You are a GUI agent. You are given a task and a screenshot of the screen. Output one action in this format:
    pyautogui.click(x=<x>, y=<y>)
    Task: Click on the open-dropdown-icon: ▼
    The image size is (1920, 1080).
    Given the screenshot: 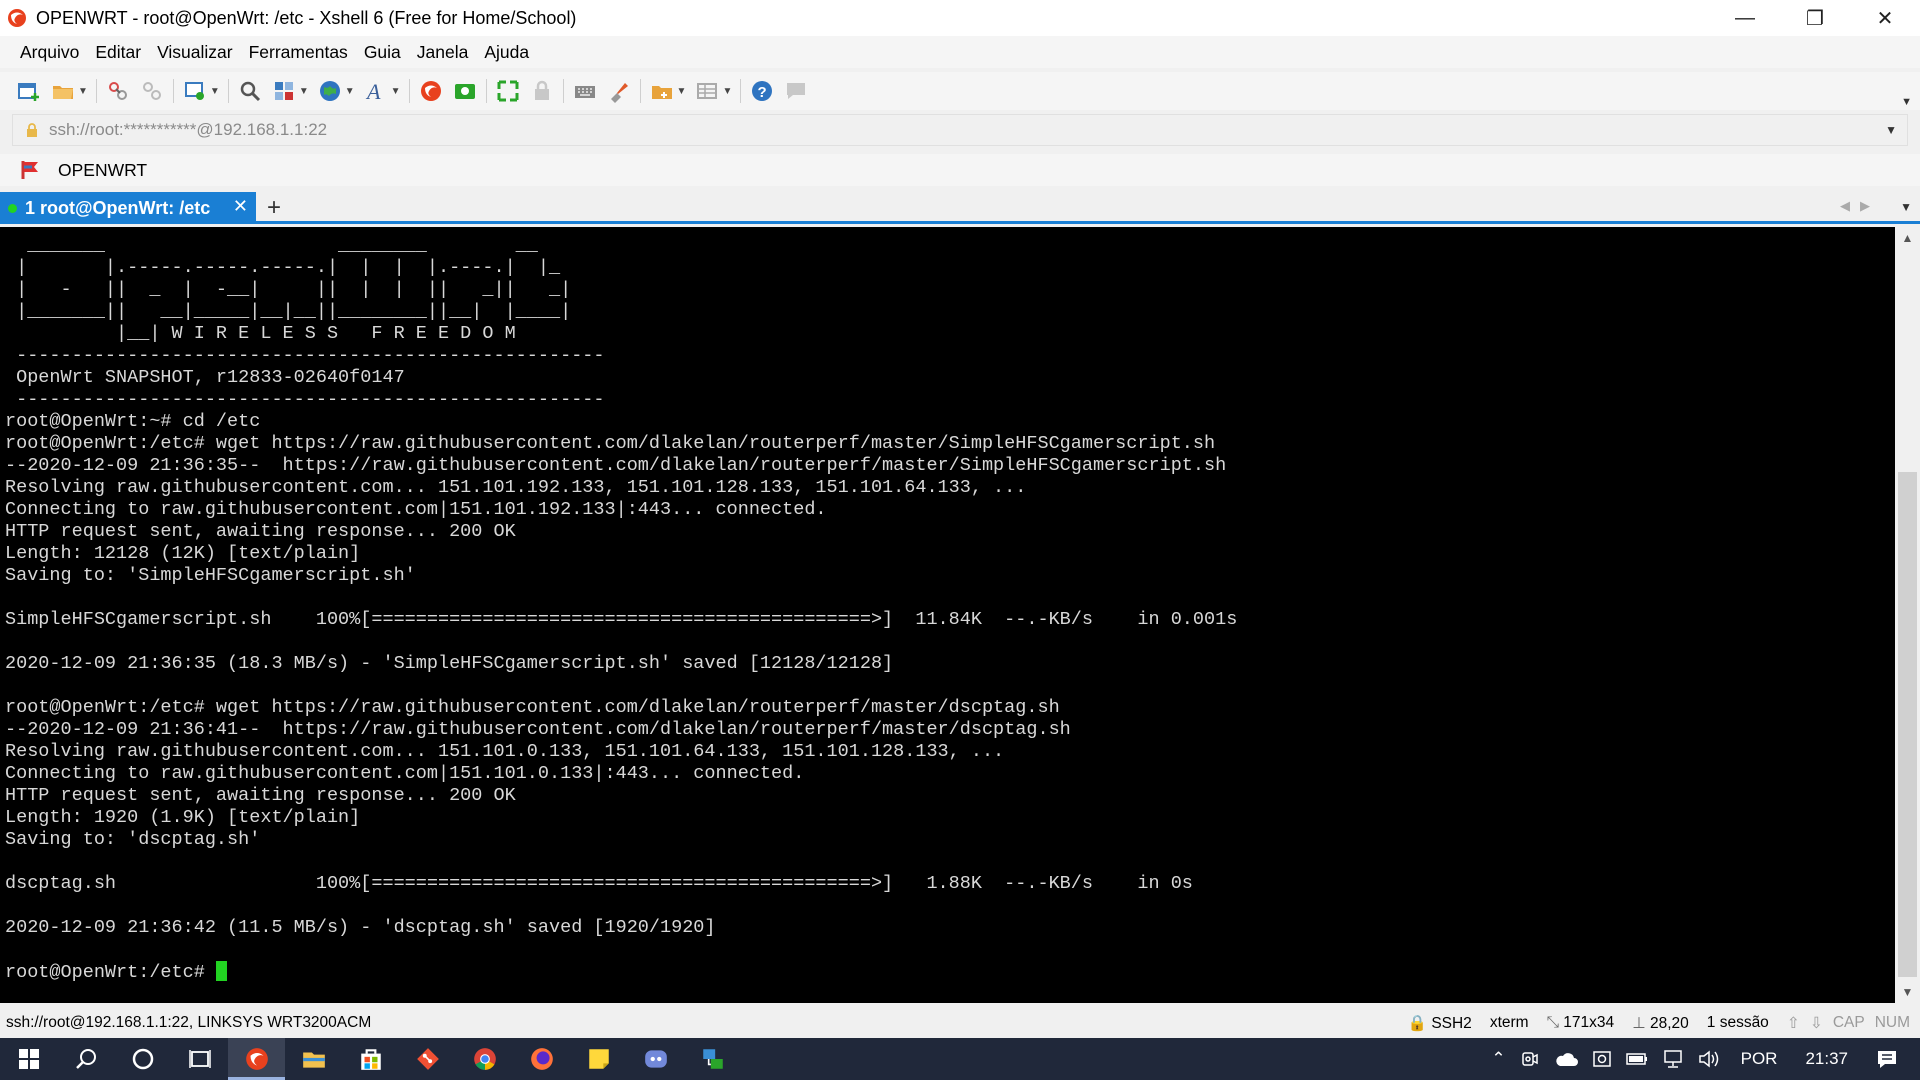 What is the action you would take?
    pyautogui.click(x=83, y=91)
    